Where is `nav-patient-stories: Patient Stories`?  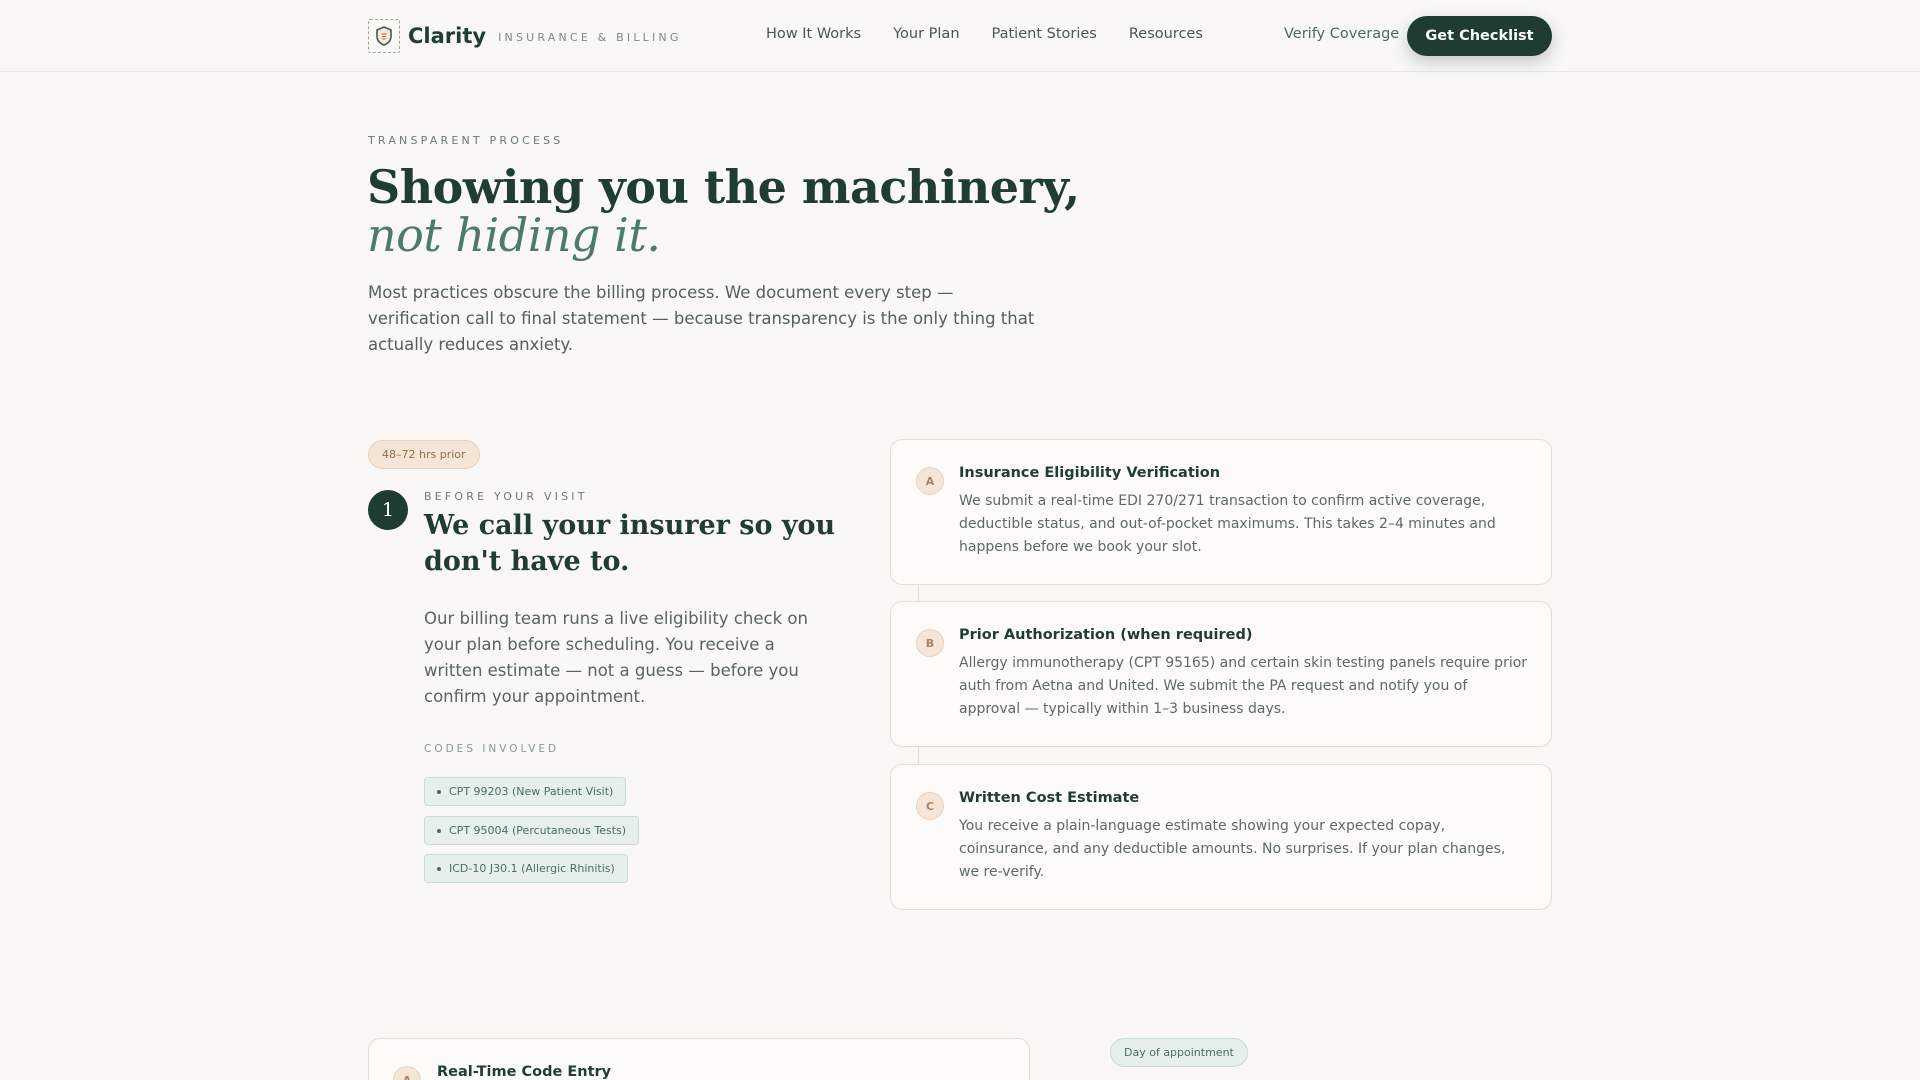 nav-patient-stories: Patient Stories is located at coordinates (1044, 34).